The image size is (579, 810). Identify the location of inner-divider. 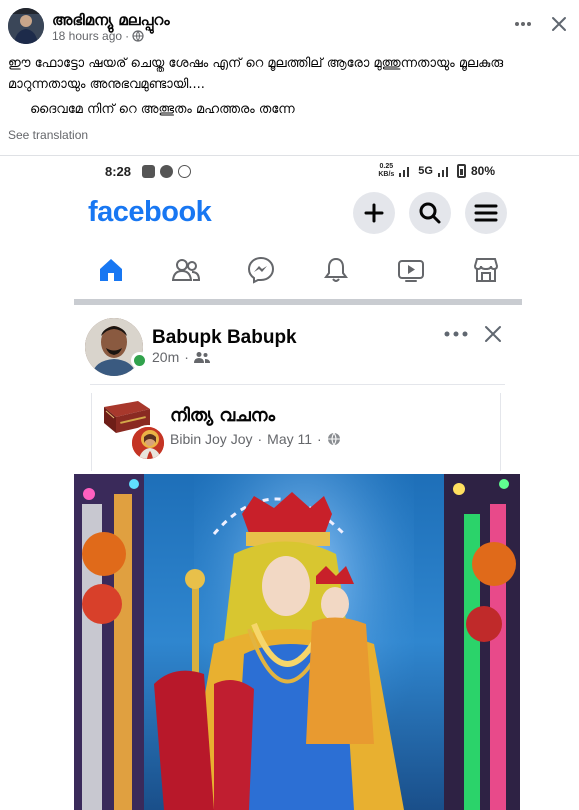
(297, 384).